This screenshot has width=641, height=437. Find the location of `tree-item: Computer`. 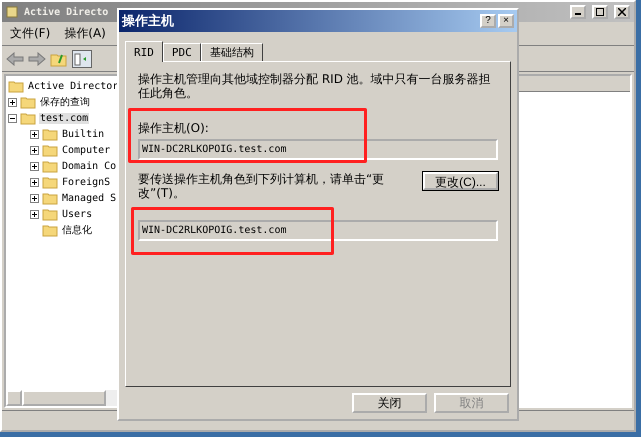

tree-item: Computer is located at coordinates (86, 150).